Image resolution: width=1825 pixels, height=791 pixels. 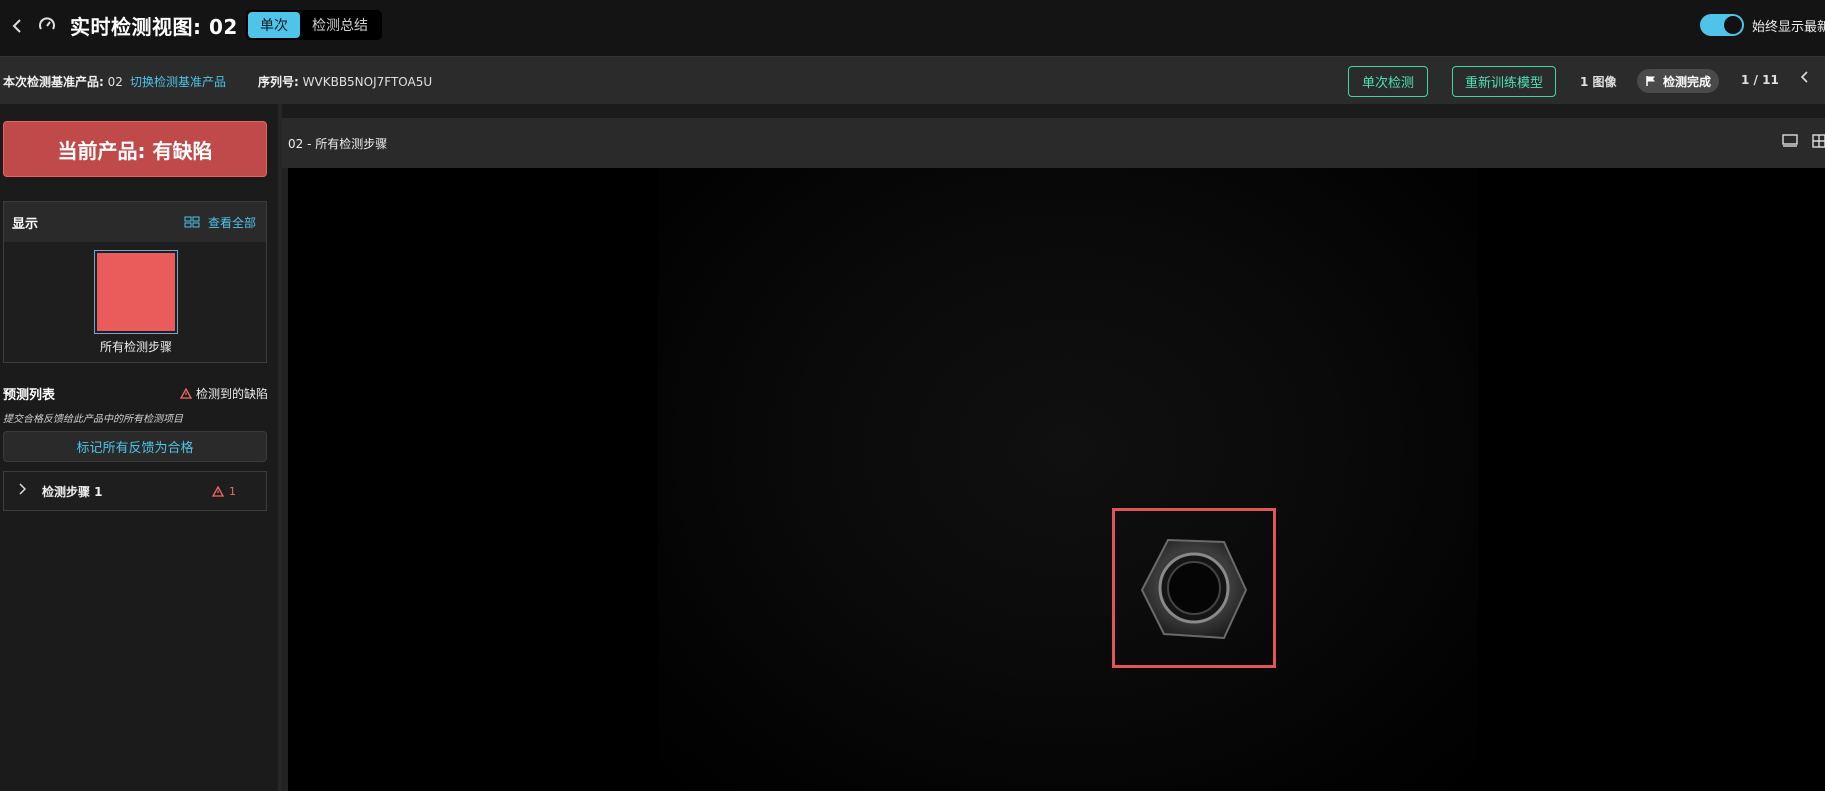 I want to click on product-status-banner: 当前产品: 有缺陷, so click(x=135, y=149).